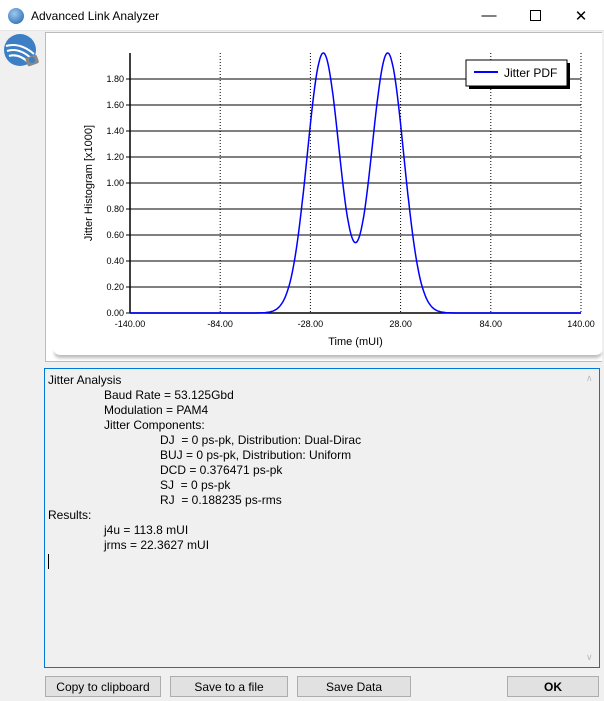 This screenshot has width=604, height=701. I want to click on close-button: ✕, so click(581, 15).